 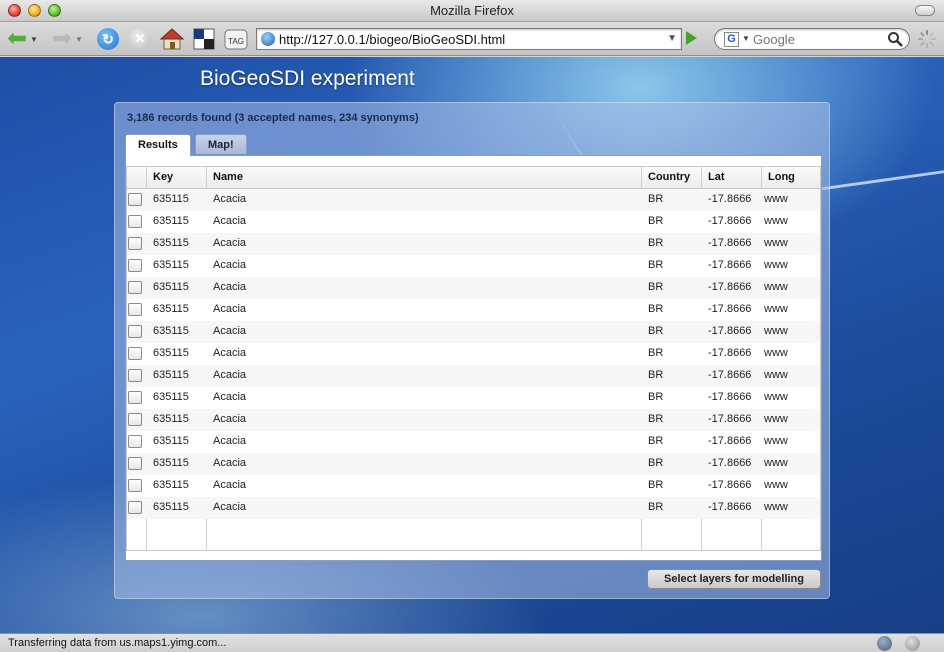 What do you see at coordinates (672, 38) in the screenshot?
I see `url-history-dropdown-icon: ▼` at bounding box center [672, 38].